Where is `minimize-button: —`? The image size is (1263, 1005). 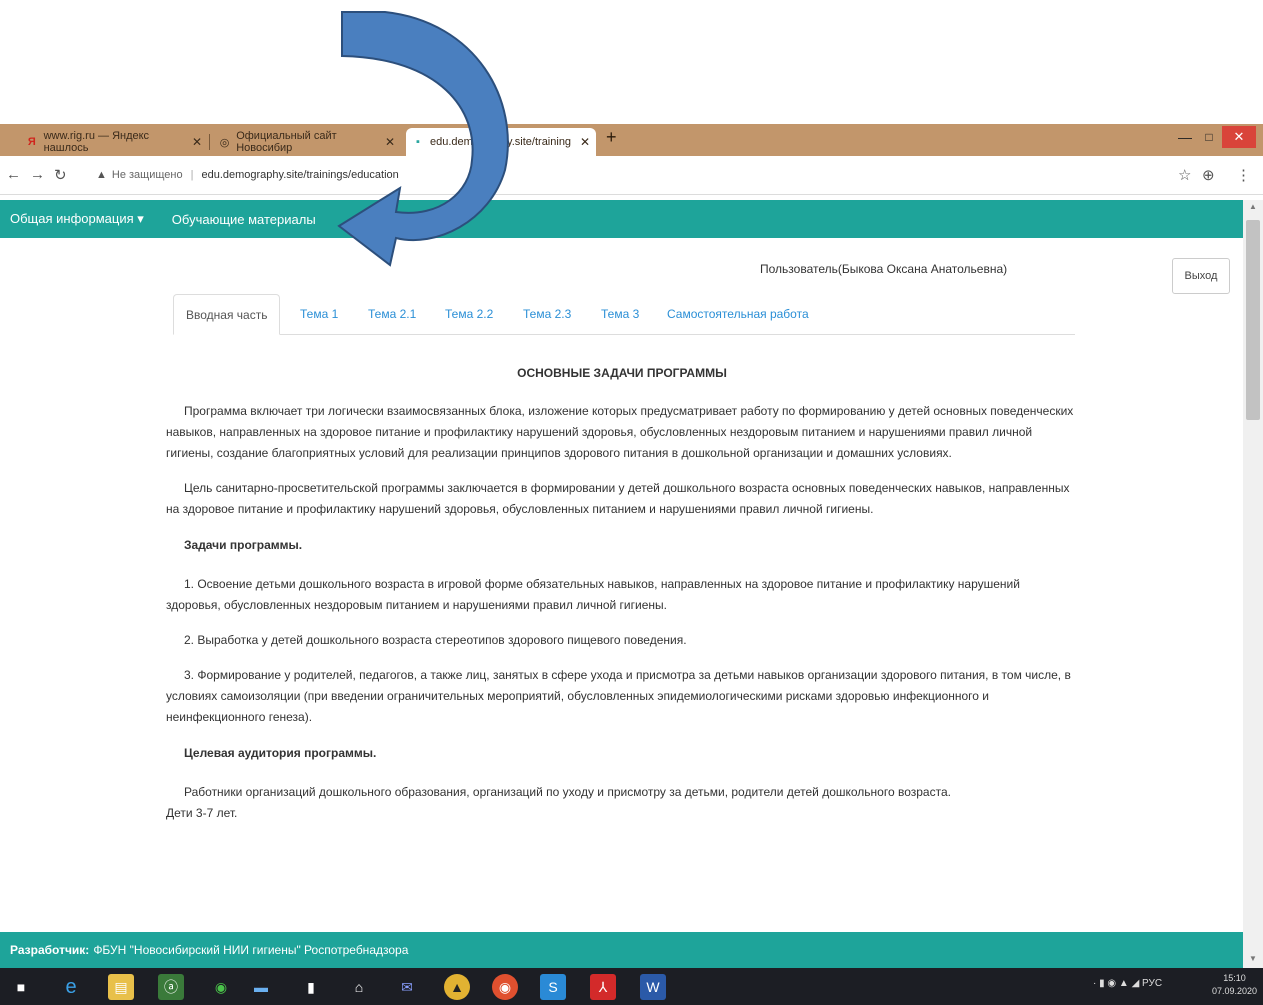
minimize-button: — is located at coordinates (1185, 137).